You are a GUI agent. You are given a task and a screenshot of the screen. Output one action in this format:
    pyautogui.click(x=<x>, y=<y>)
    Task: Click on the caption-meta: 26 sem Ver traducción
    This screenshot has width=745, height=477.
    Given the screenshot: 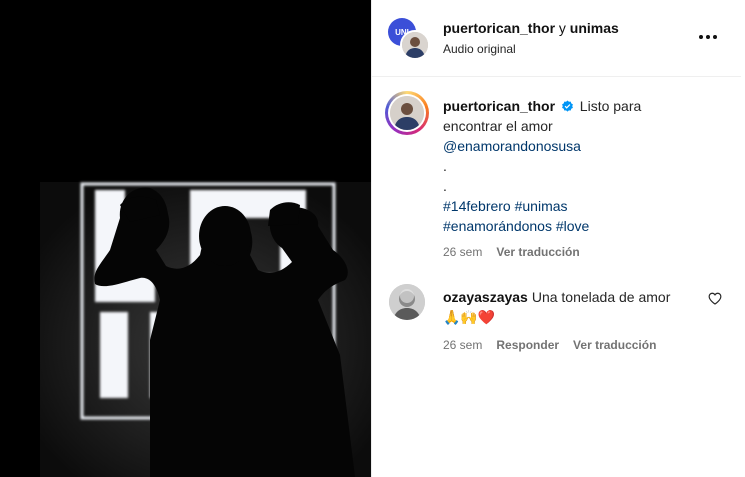 What is the action you would take?
    pyautogui.click(x=558, y=252)
    